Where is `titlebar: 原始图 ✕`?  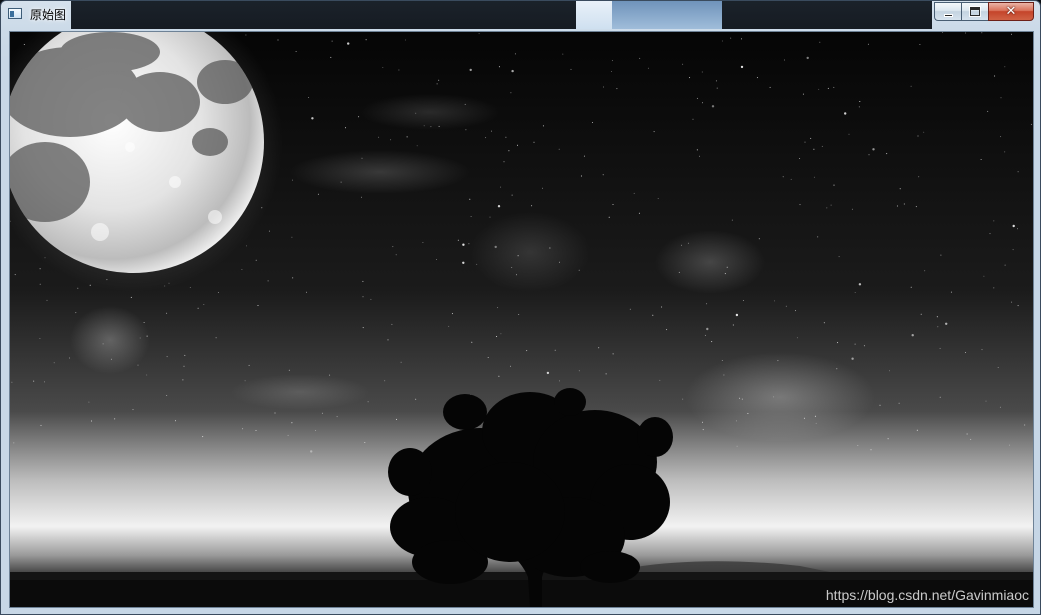 titlebar: 原始图 ✕ is located at coordinates (520, 15).